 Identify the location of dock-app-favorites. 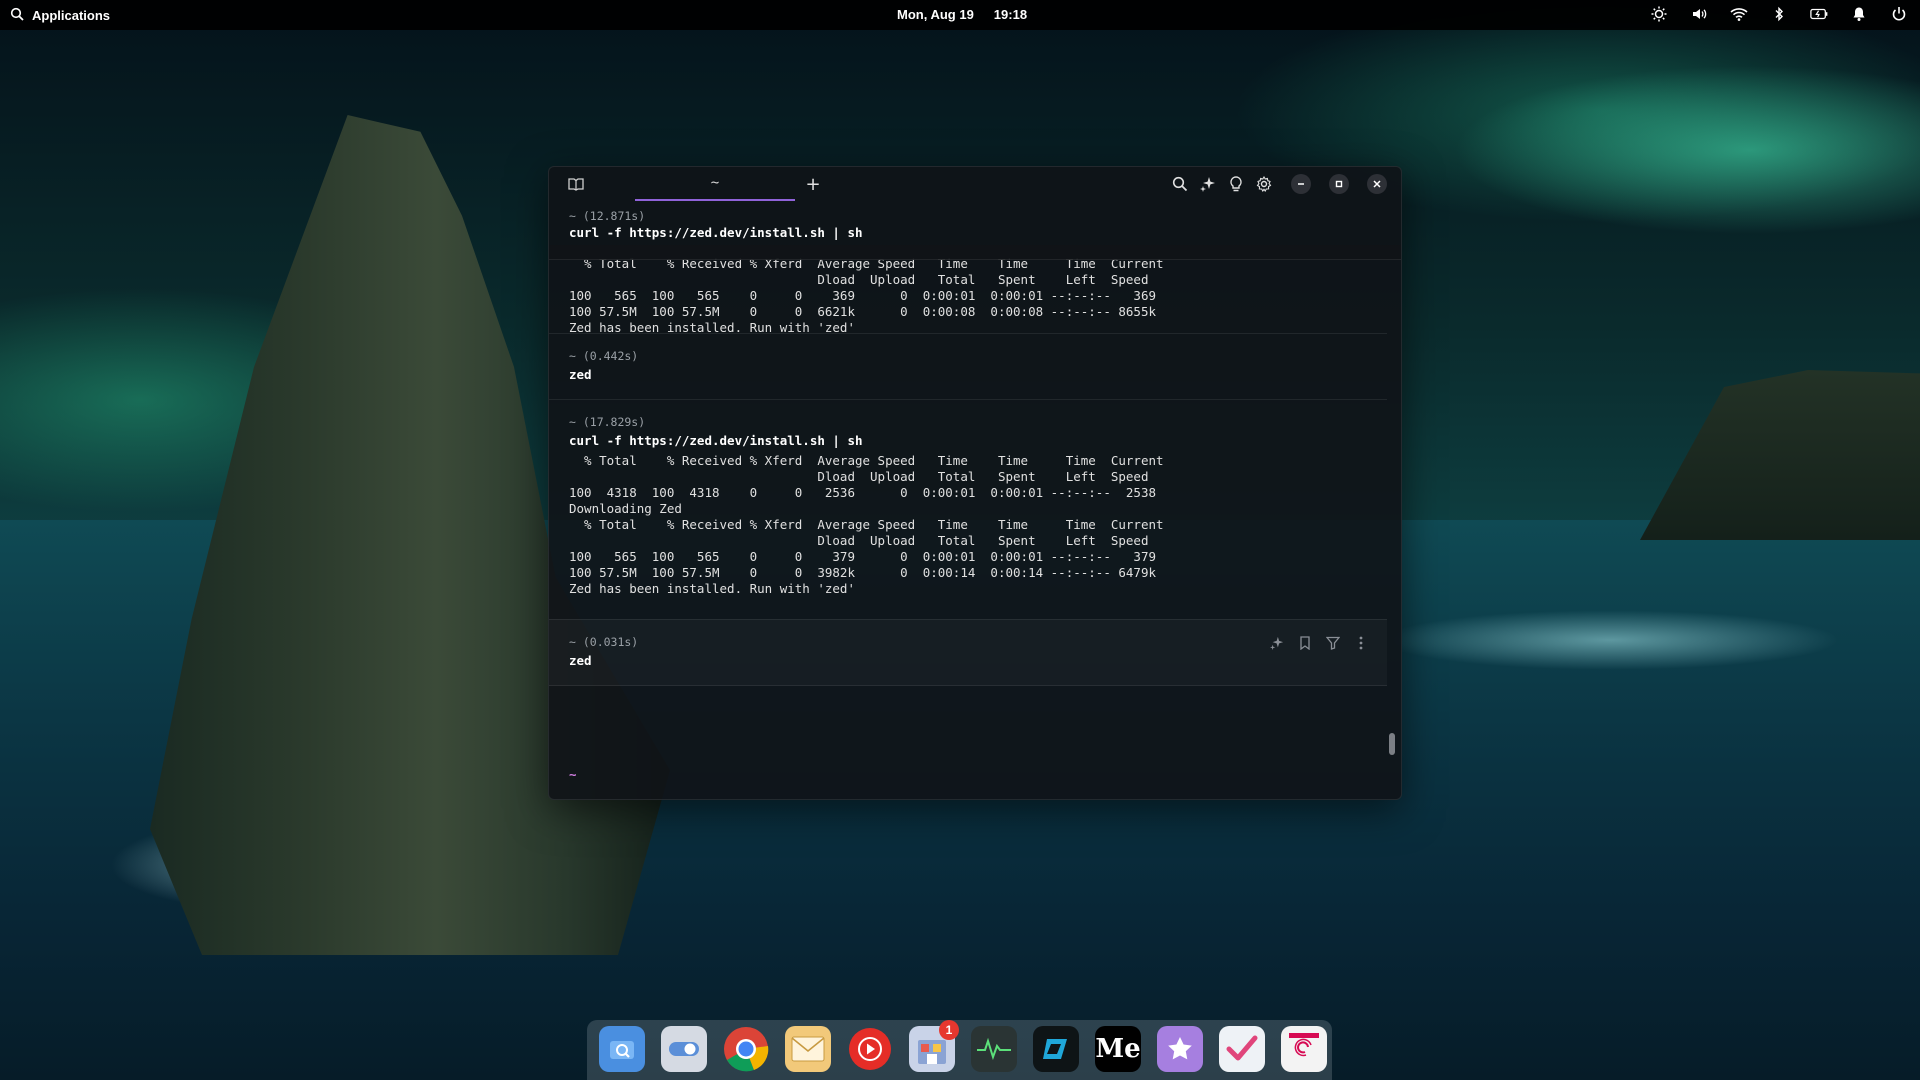
(1180, 1049).